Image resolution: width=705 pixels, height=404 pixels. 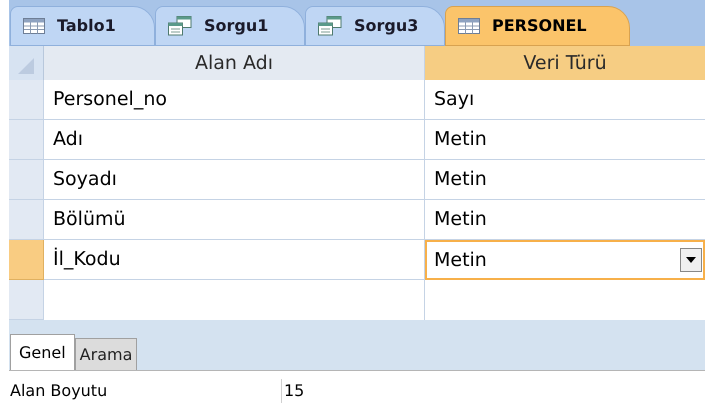 What do you see at coordinates (375, 26) in the screenshot?
I see `document-tab: Sorgu3` at bounding box center [375, 26].